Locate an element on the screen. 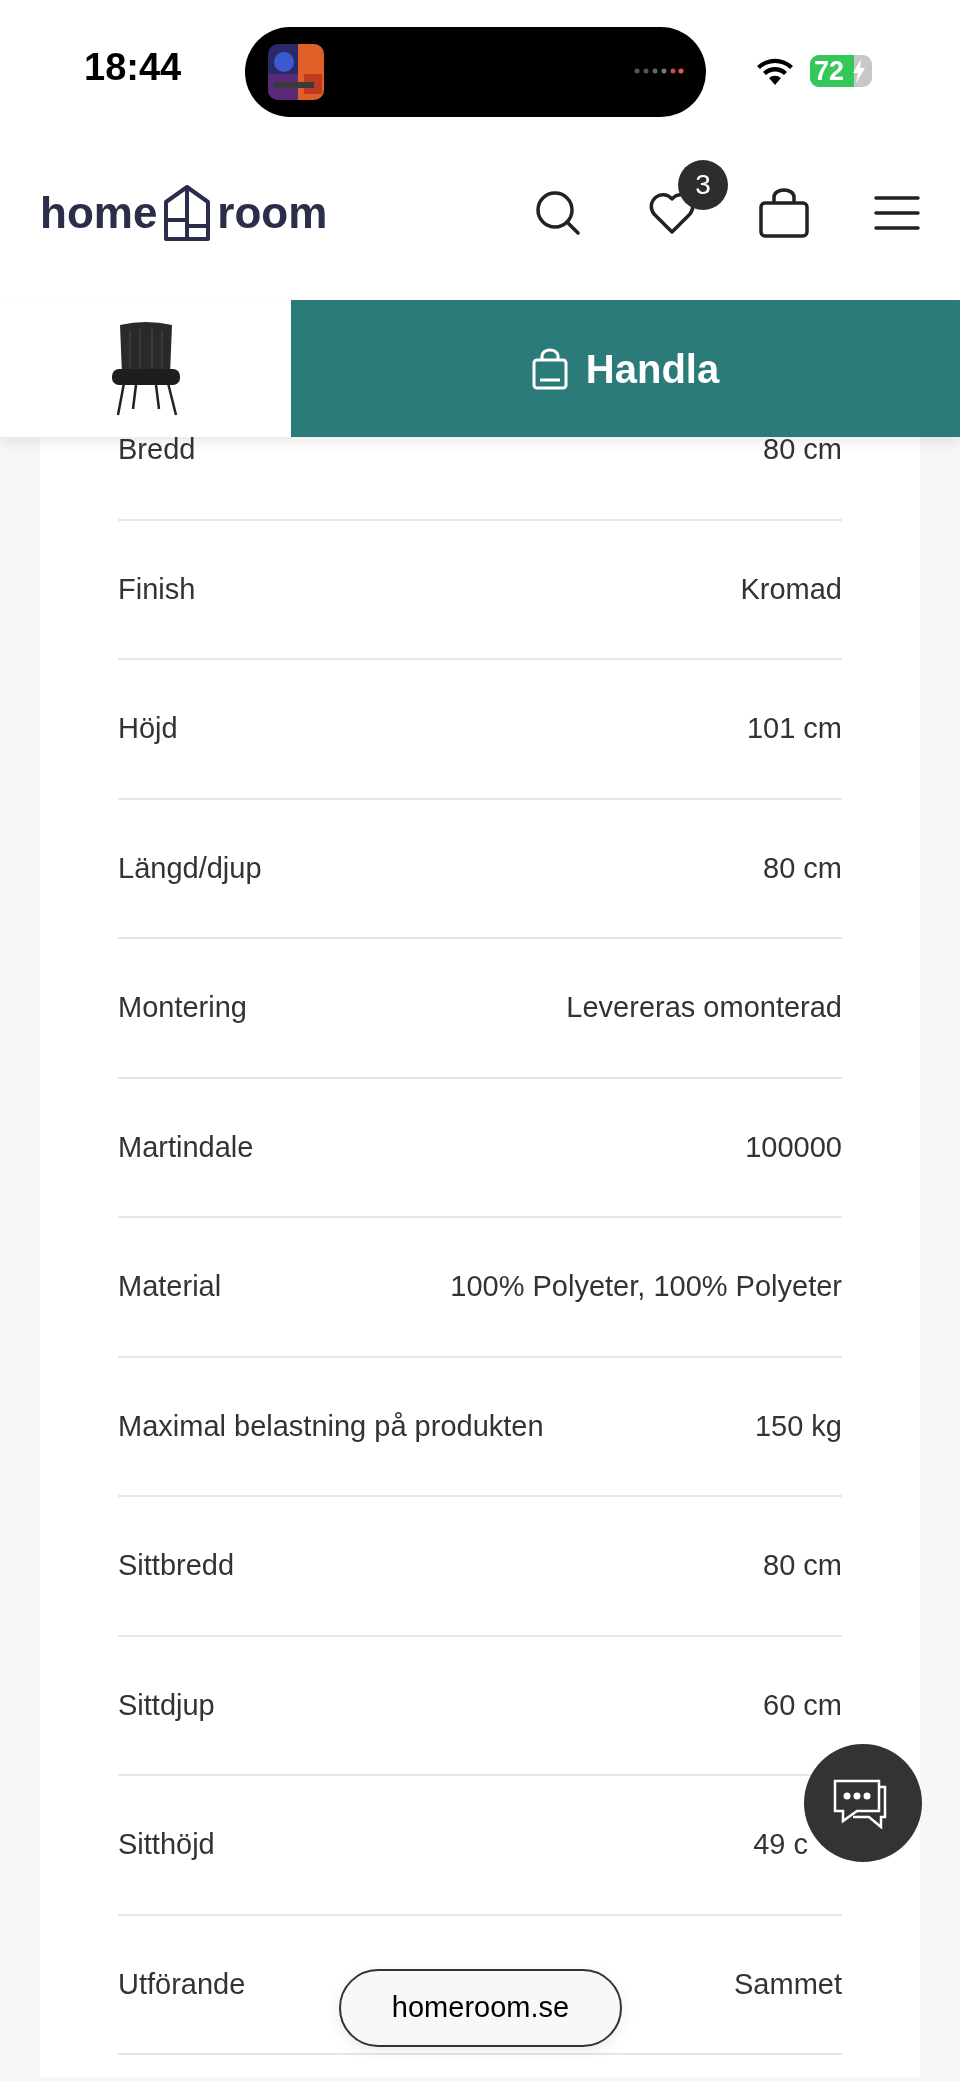 The width and height of the screenshot is (960, 2081). spec-label: Sittbredd is located at coordinates (176, 1565).